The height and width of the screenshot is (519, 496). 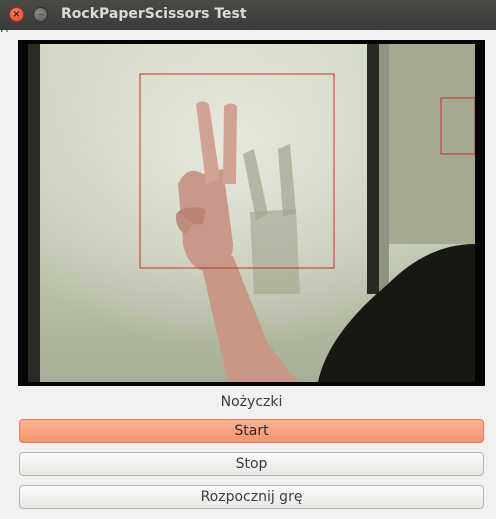 I want to click on minimize-icon: –, so click(x=40, y=14).